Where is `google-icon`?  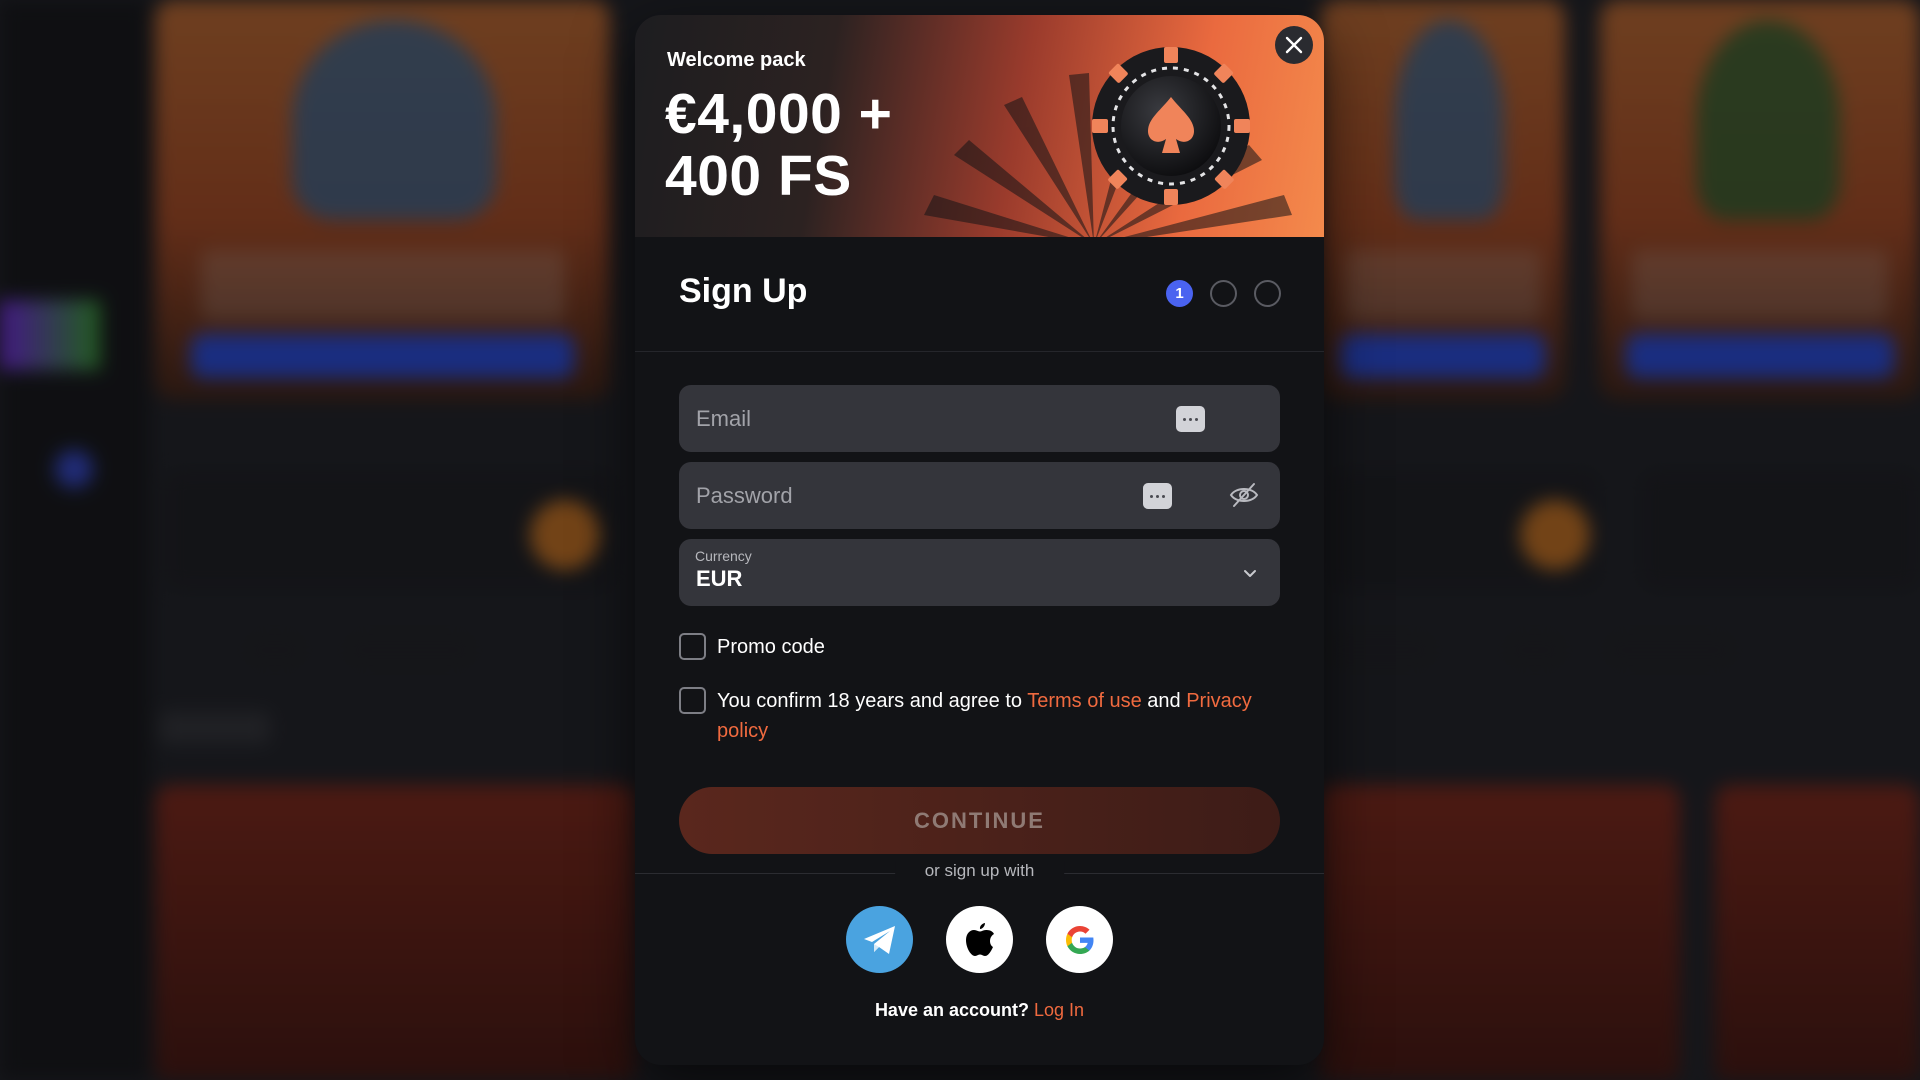
google-icon is located at coordinates (1079, 939).